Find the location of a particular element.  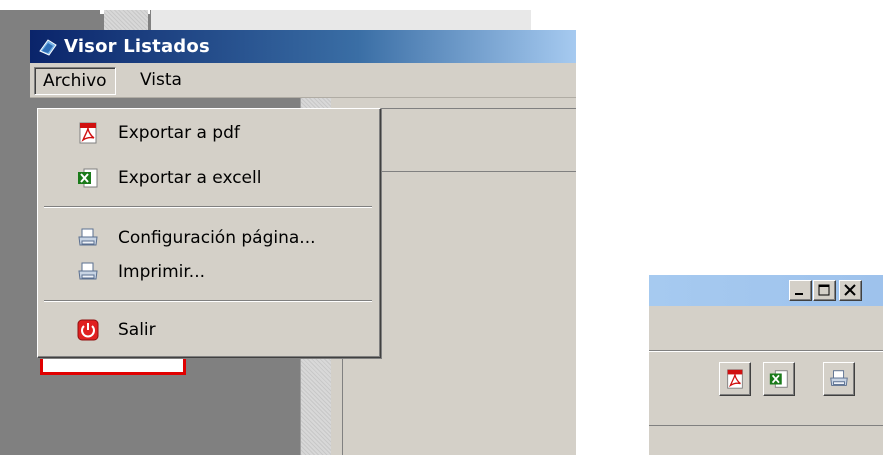

minimize-button is located at coordinates (800, 290).